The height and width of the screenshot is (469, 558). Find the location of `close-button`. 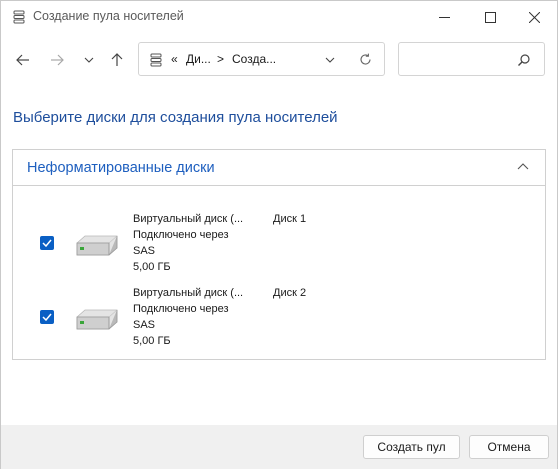

close-button is located at coordinates (534, 17).